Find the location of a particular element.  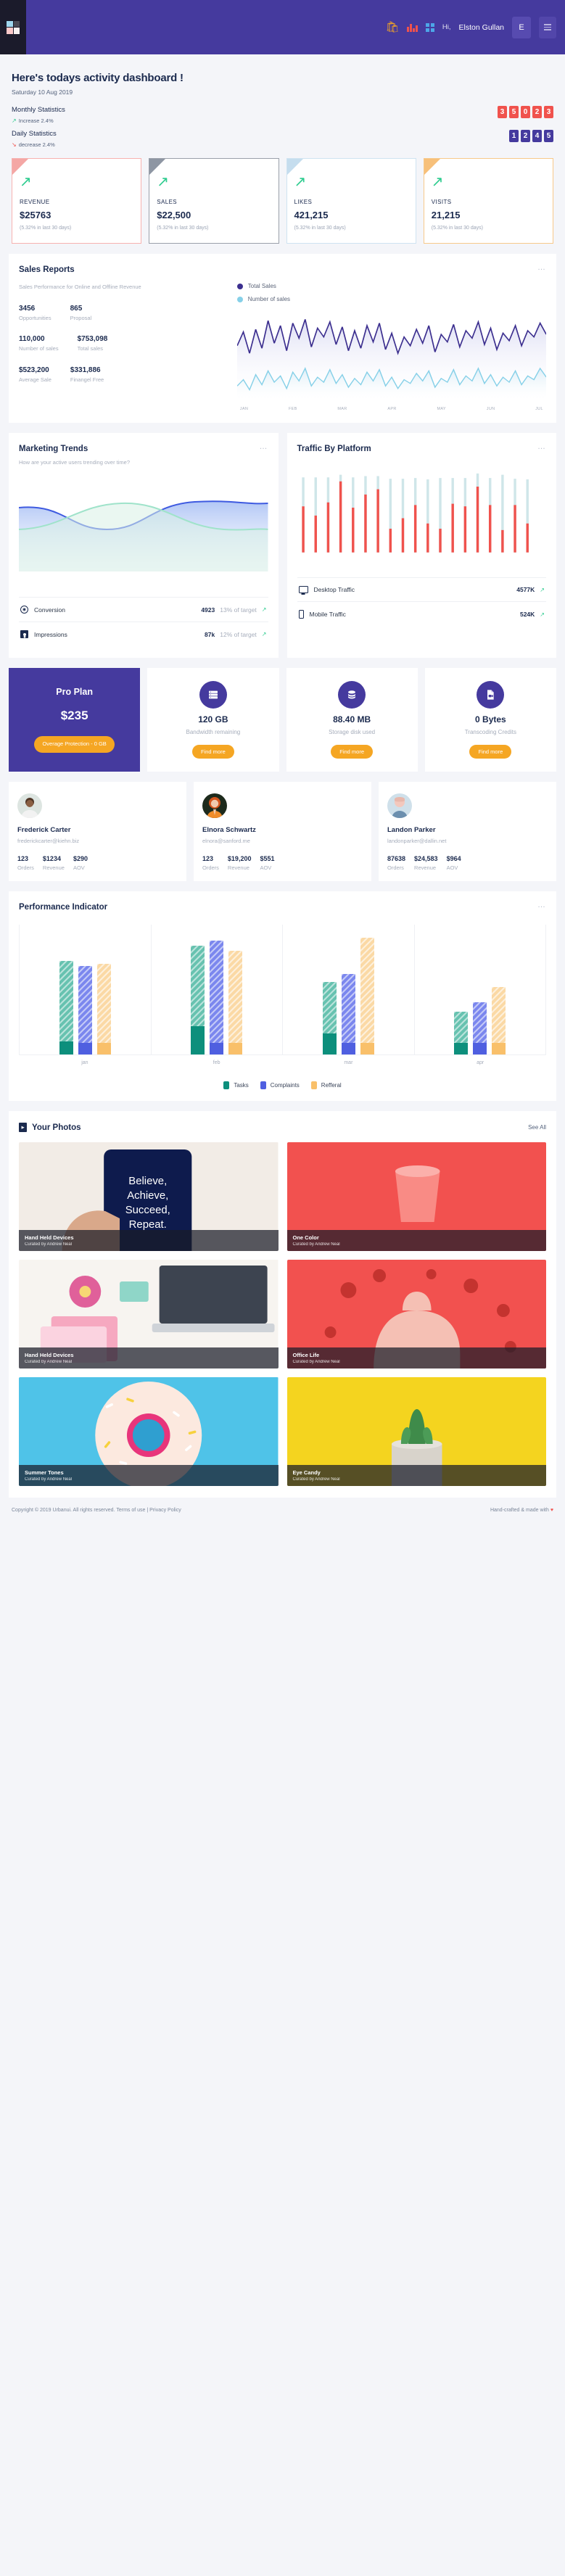

bar-chart-icon is located at coordinates (412, 27).